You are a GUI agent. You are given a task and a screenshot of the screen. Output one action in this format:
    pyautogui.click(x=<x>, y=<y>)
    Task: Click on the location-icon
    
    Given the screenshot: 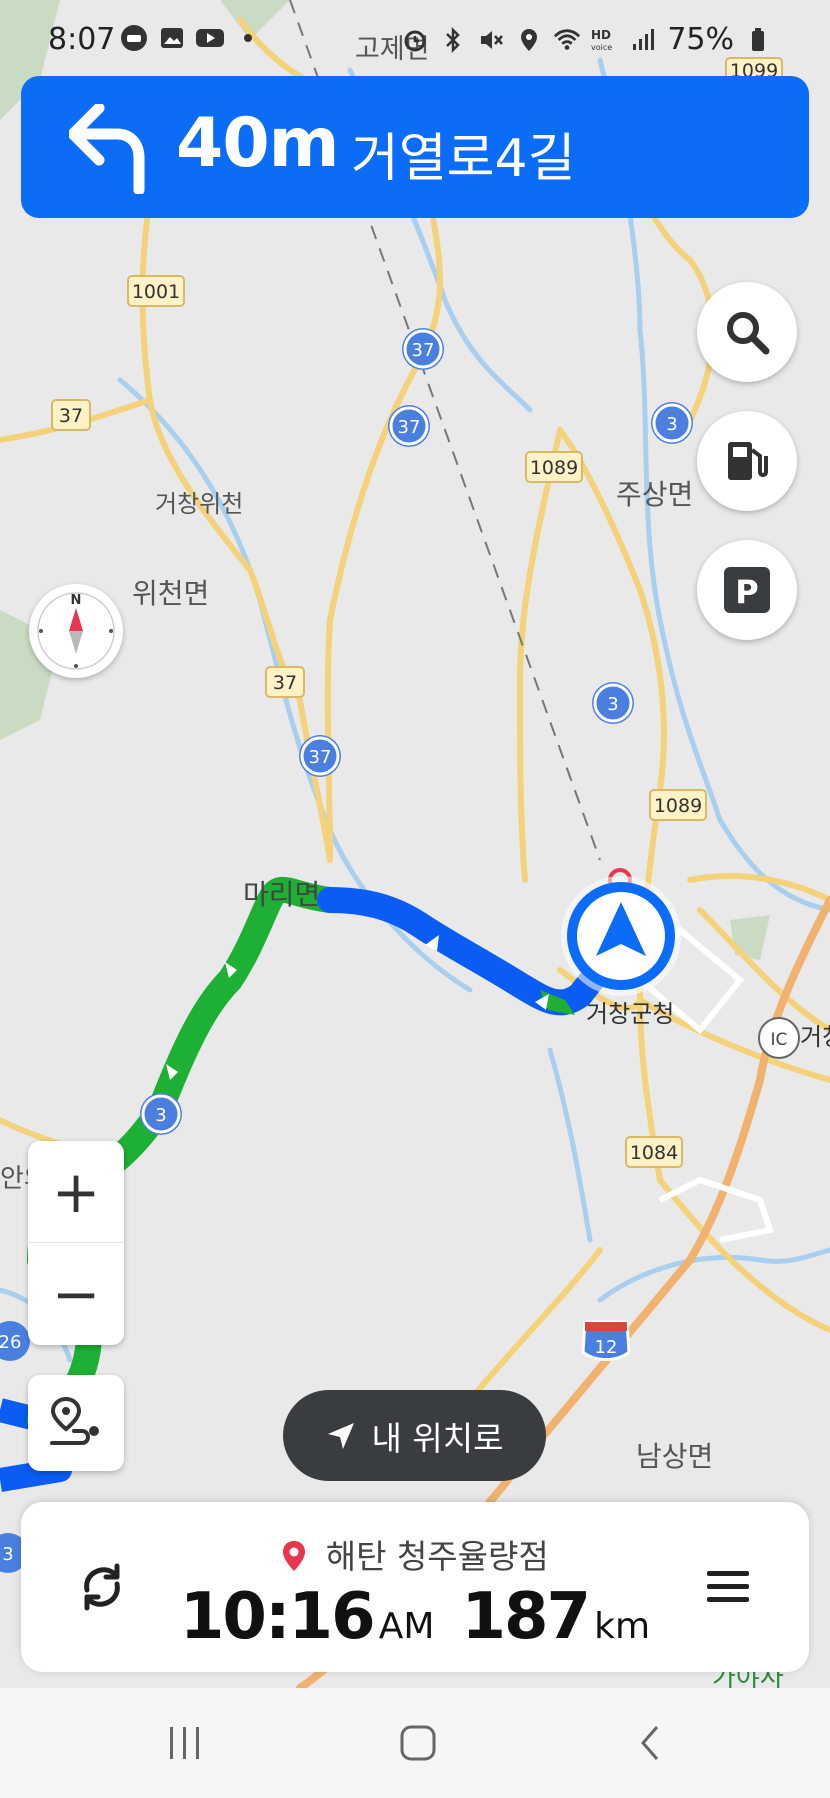 What is the action you would take?
    pyautogui.click(x=529, y=40)
    